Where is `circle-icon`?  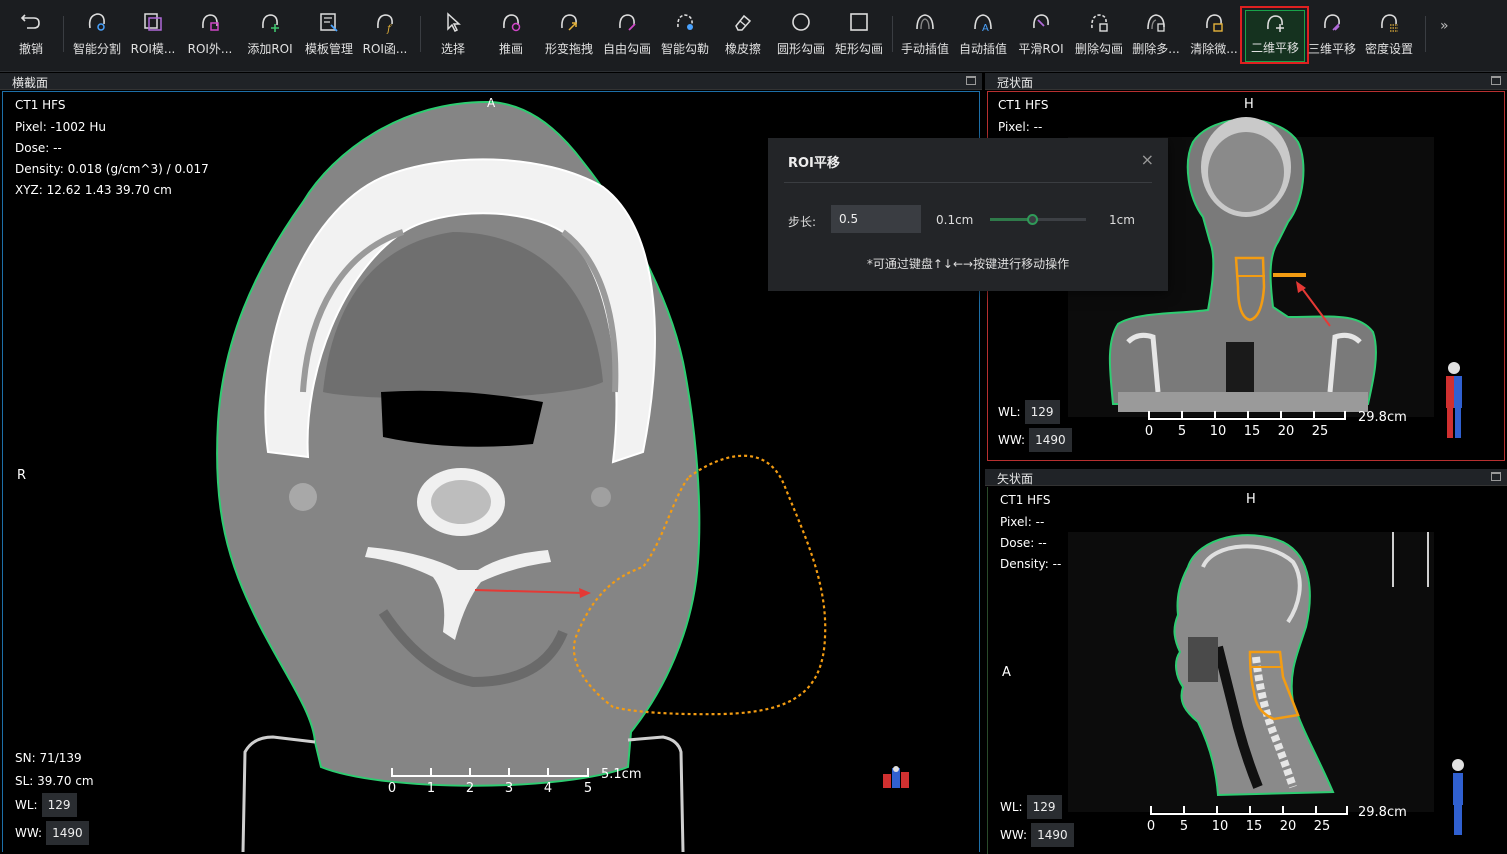
circle-icon is located at coordinates (801, 22).